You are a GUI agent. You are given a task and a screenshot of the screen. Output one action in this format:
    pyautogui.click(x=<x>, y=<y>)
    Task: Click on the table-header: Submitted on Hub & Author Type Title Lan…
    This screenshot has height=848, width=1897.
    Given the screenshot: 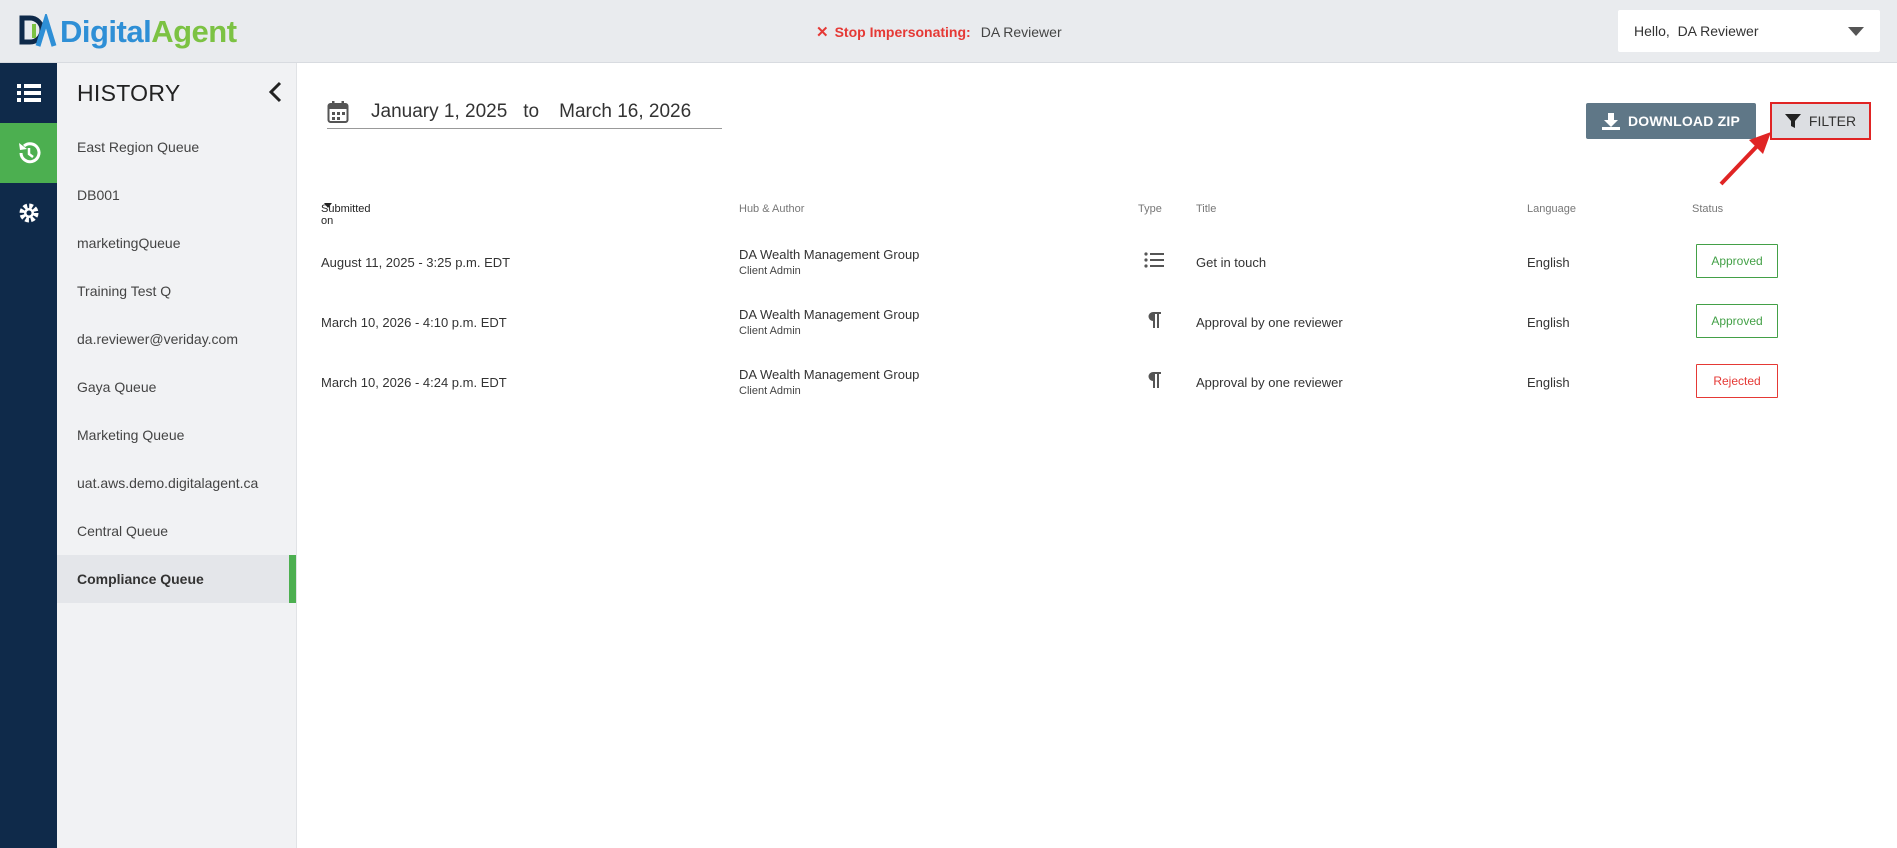 What is the action you would take?
    pyautogui.click(x=1022, y=215)
    